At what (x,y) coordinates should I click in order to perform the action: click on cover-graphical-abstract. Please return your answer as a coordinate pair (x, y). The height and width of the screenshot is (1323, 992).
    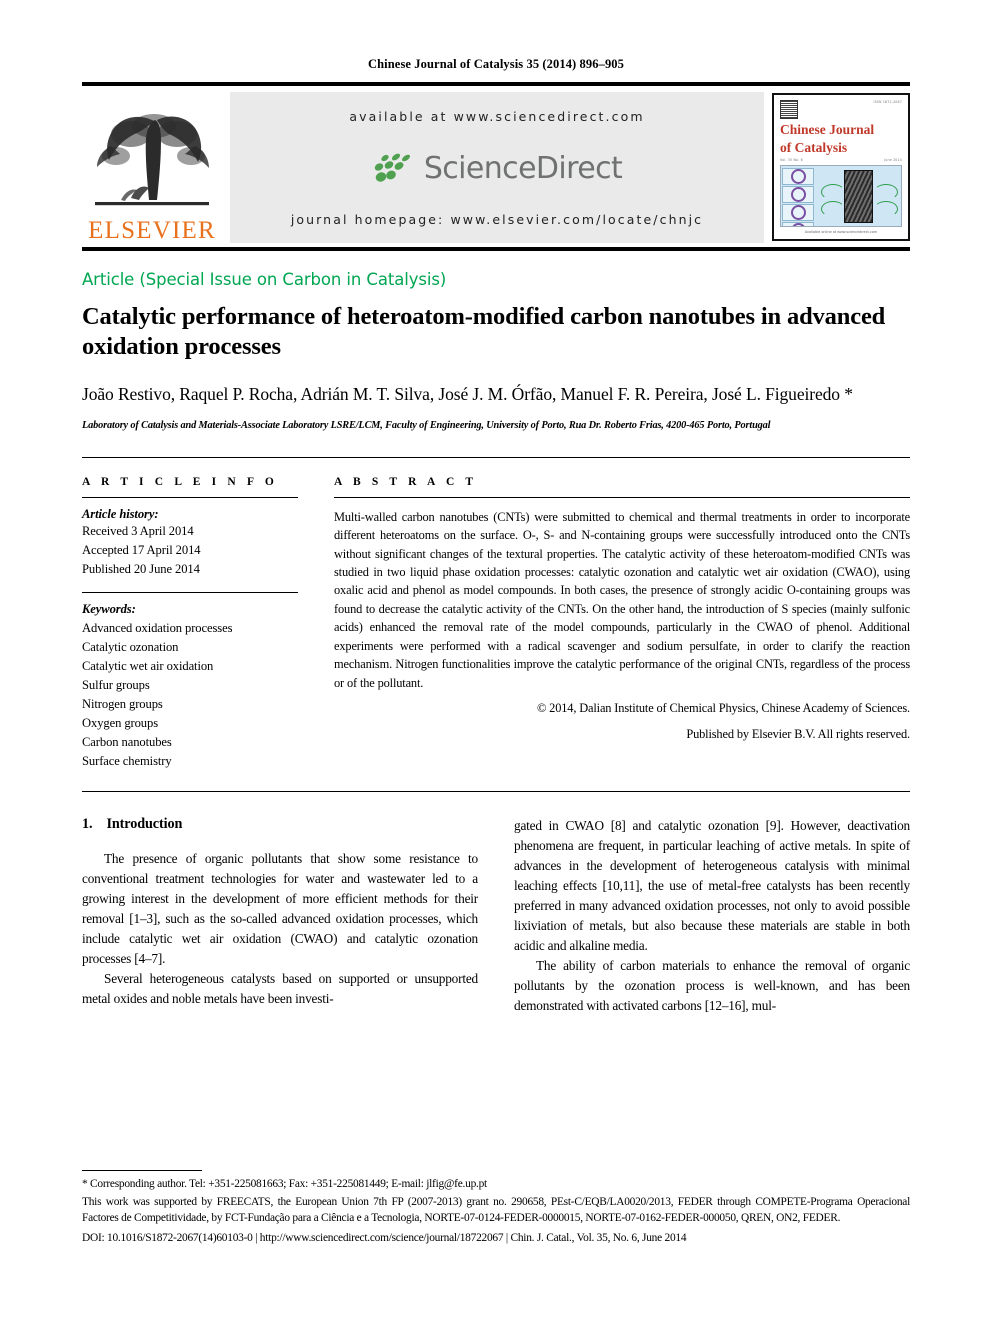
    Looking at the image, I should click on (841, 195).